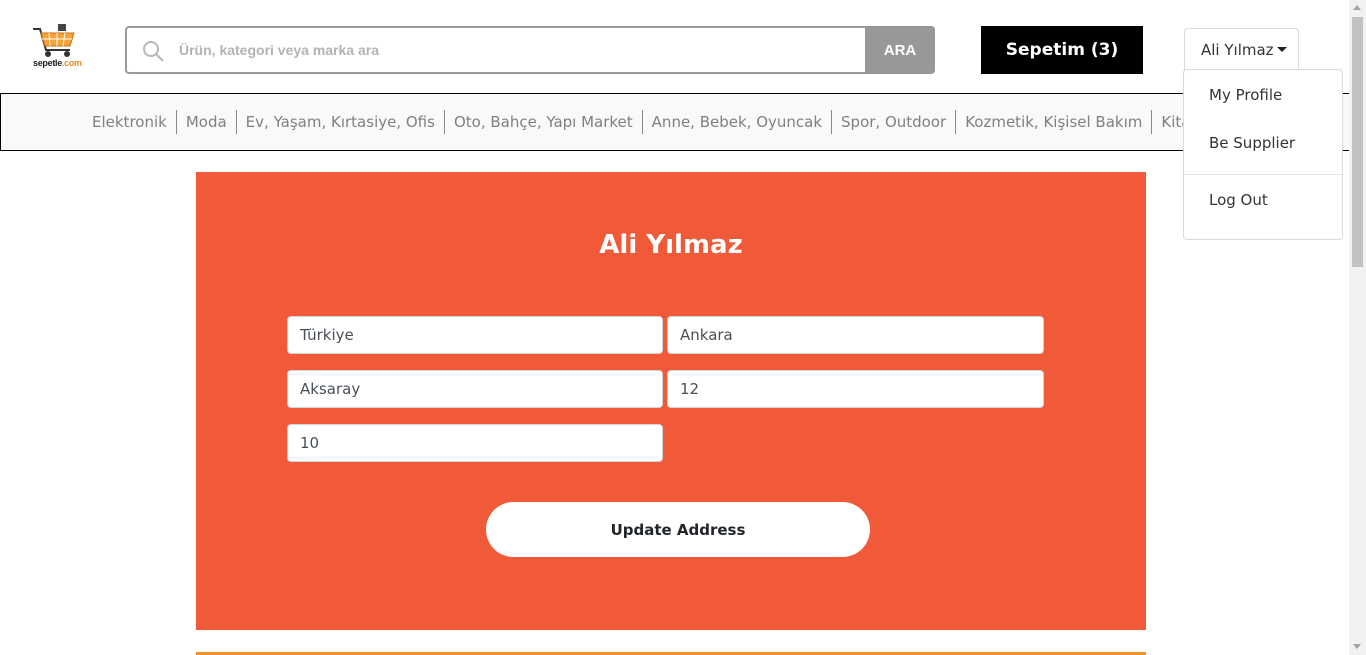 The width and height of the screenshot is (1366, 655). I want to click on menu-item-my-profile: My Profile, so click(1245, 95).